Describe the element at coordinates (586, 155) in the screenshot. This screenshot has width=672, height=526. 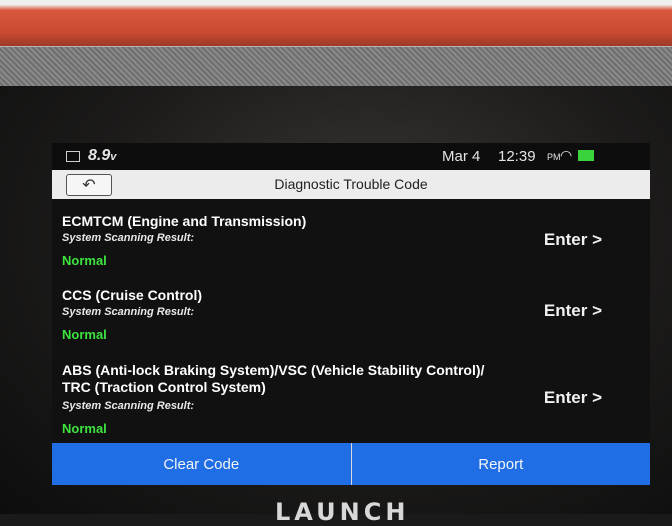
I see `battery-icon` at that location.